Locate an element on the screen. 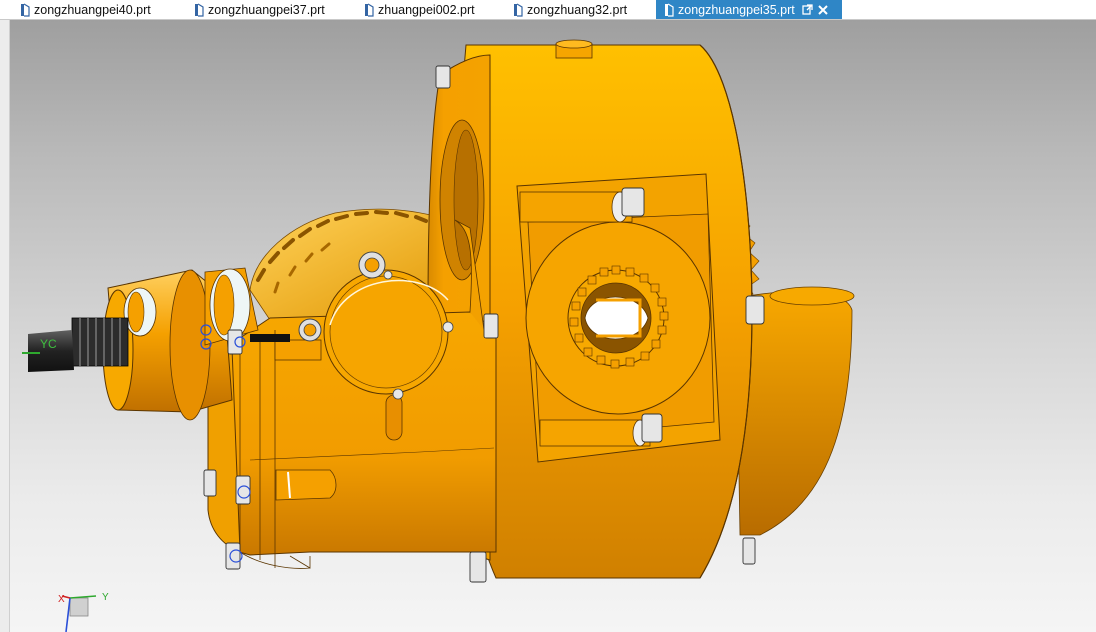  left-resource-strip is located at coordinates (5, 326).